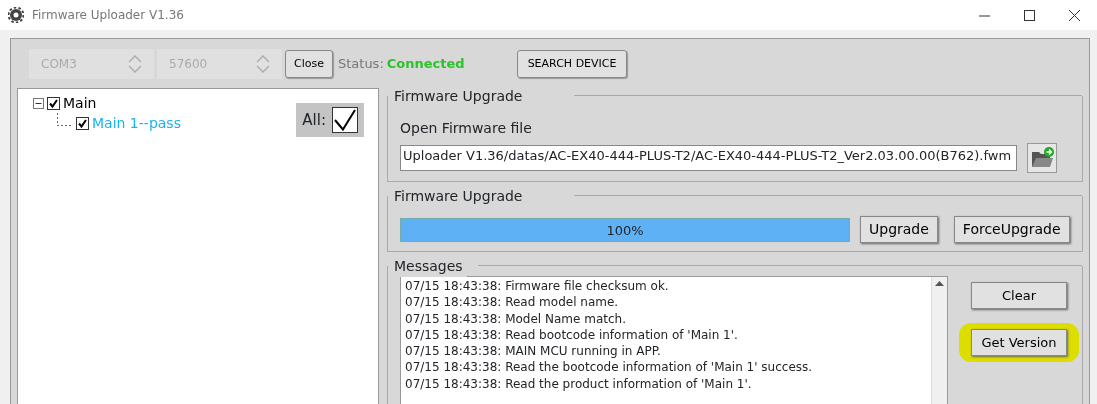 The height and width of the screenshot is (404, 1097). I want to click on log-line: 07/15 18:43:38: Read model name., so click(512, 302).